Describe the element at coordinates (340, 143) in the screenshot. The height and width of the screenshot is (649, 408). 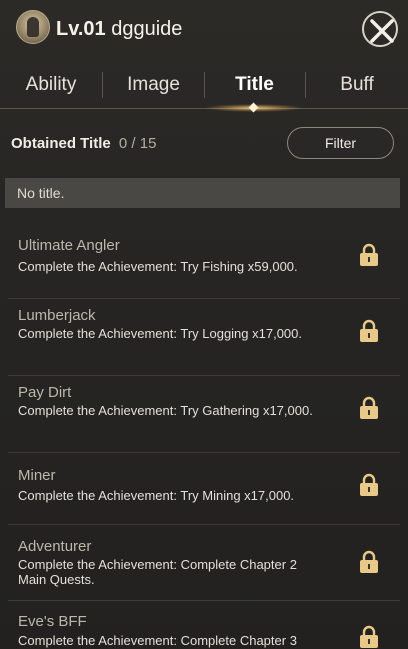
I see `filter-button: Filter` at that location.